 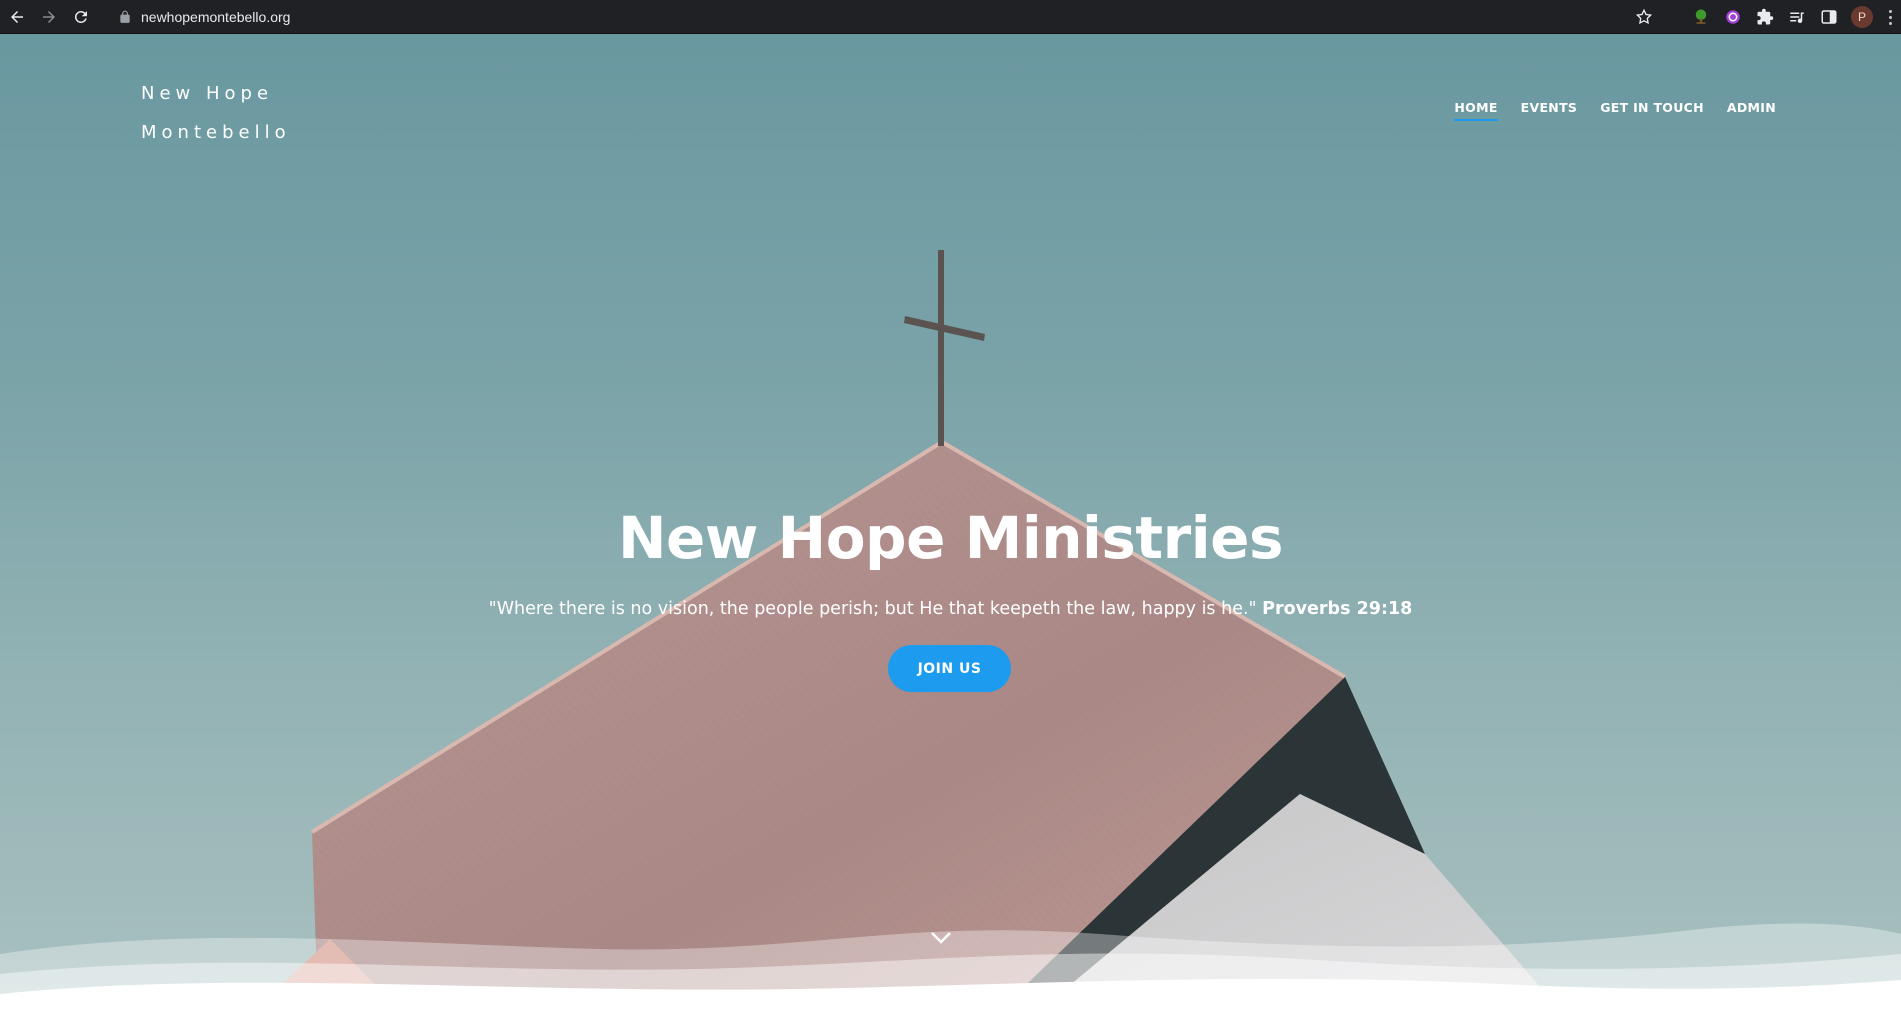 What do you see at coordinates (1549, 110) in the screenshot?
I see `nav-events: EVENTS` at bounding box center [1549, 110].